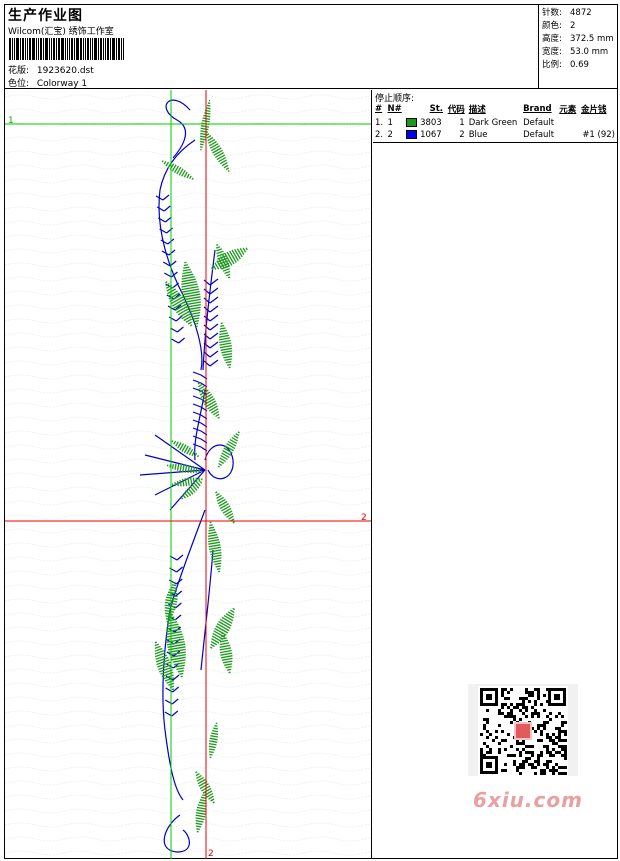 The image size is (620, 861). I want to click on row-needle: 2, so click(395, 136).